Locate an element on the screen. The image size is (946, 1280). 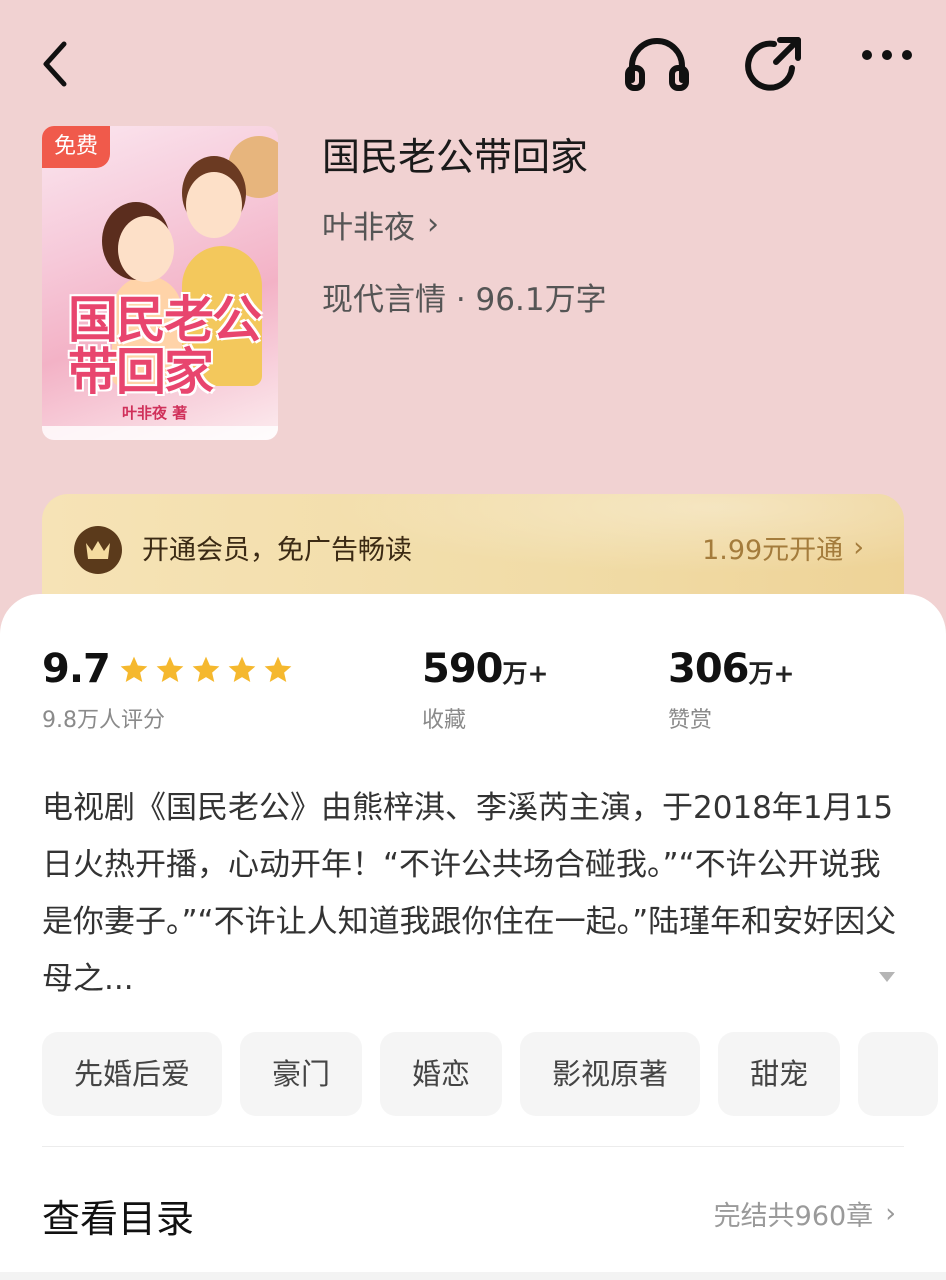
cover-title-art: 国民老公带回家 is located at coordinates (165, 345).